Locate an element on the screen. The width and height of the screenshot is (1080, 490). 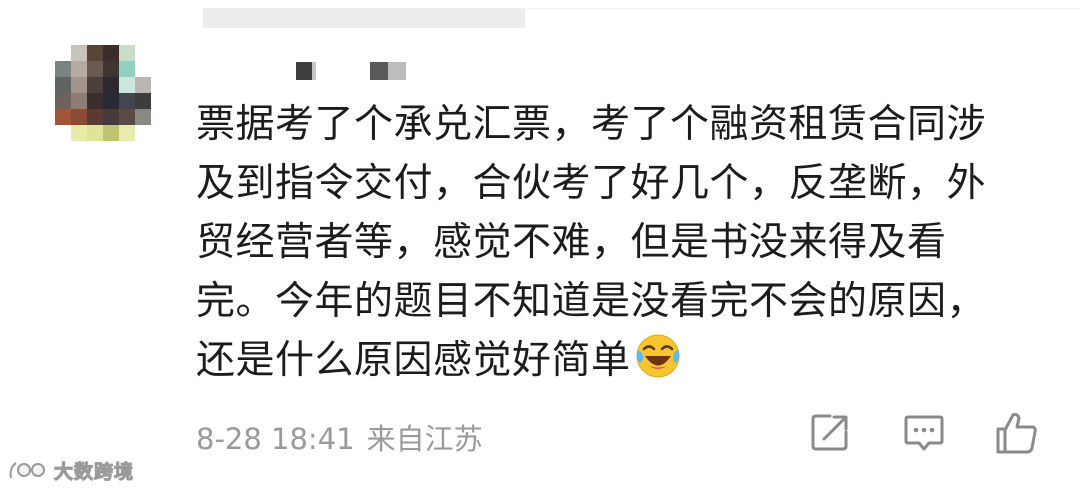
watermark: 大数跨境 is located at coordinates (71, 470).